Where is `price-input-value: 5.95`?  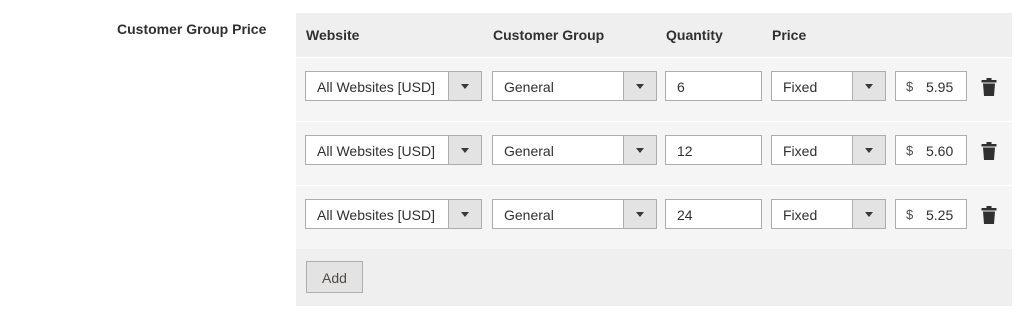
price-input-value: 5.95 is located at coordinates (940, 87).